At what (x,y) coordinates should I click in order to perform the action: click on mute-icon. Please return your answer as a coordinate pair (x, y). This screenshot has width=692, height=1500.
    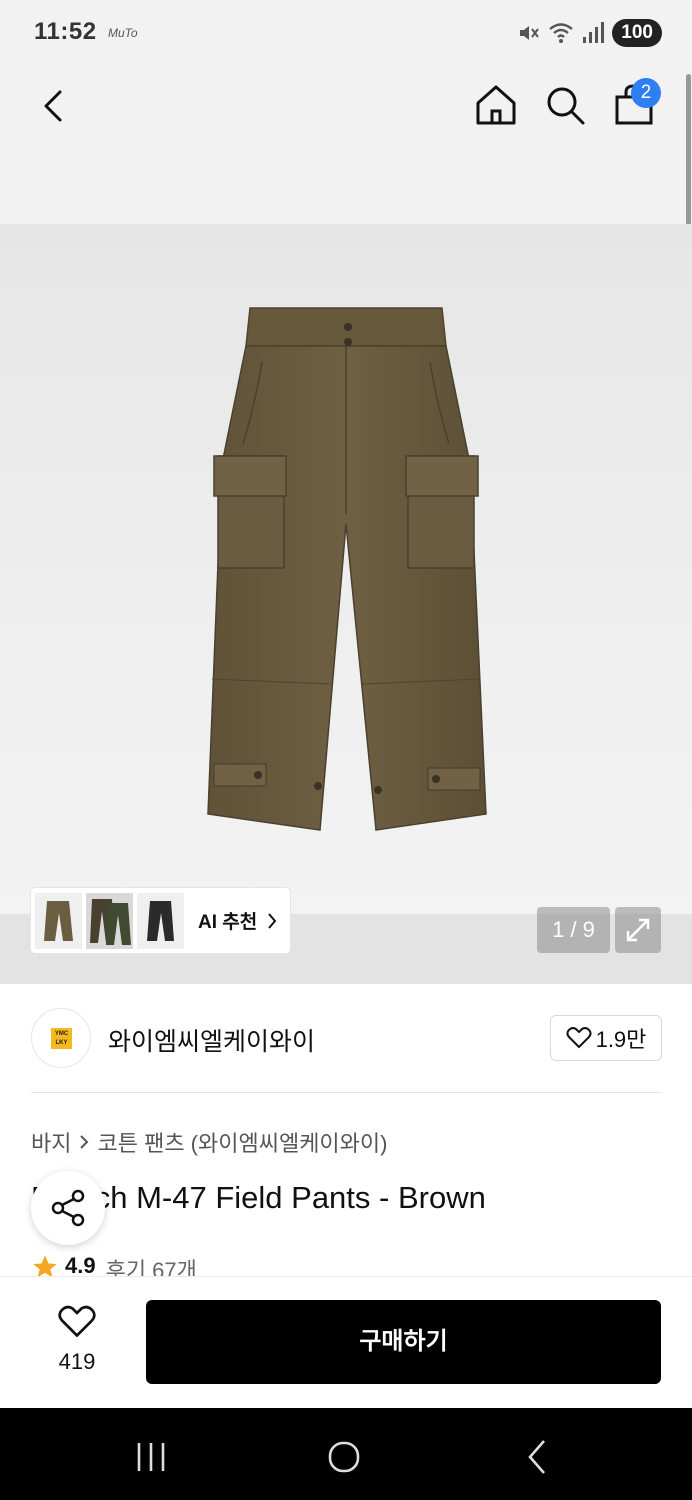
    Looking at the image, I should click on (530, 33).